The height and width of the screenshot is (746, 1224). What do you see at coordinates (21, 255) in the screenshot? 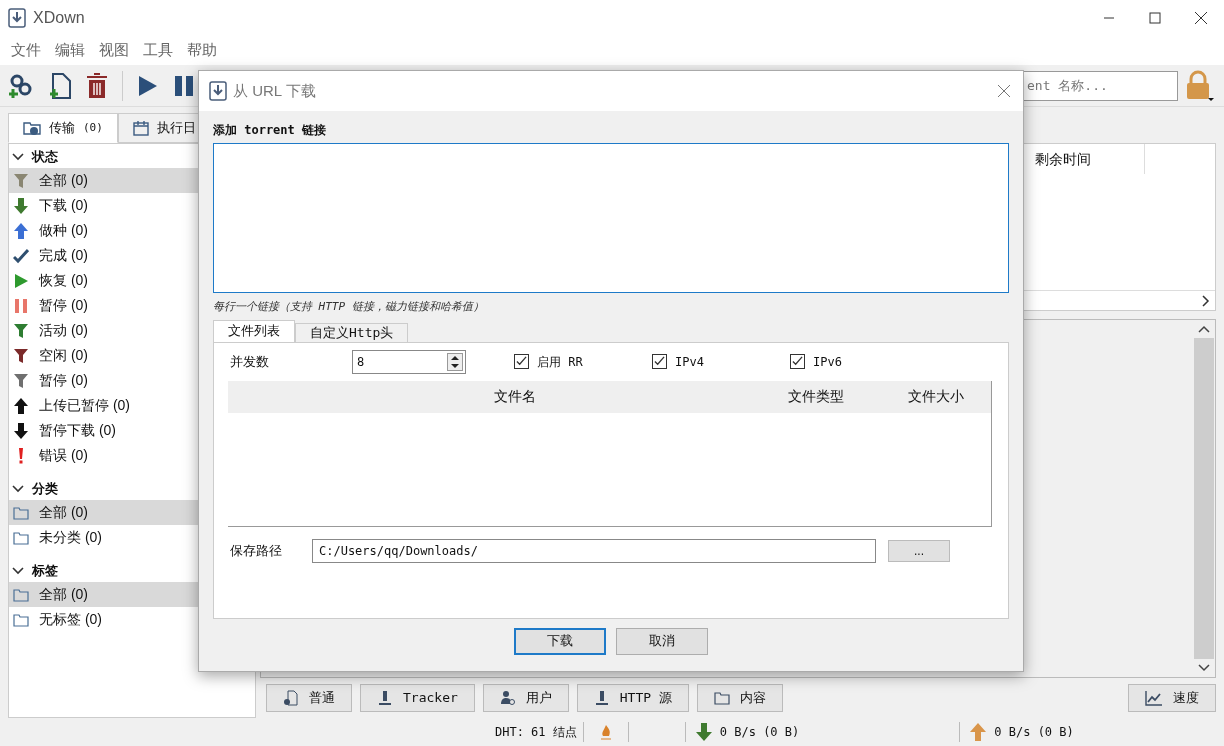
I see `check-icon` at bounding box center [21, 255].